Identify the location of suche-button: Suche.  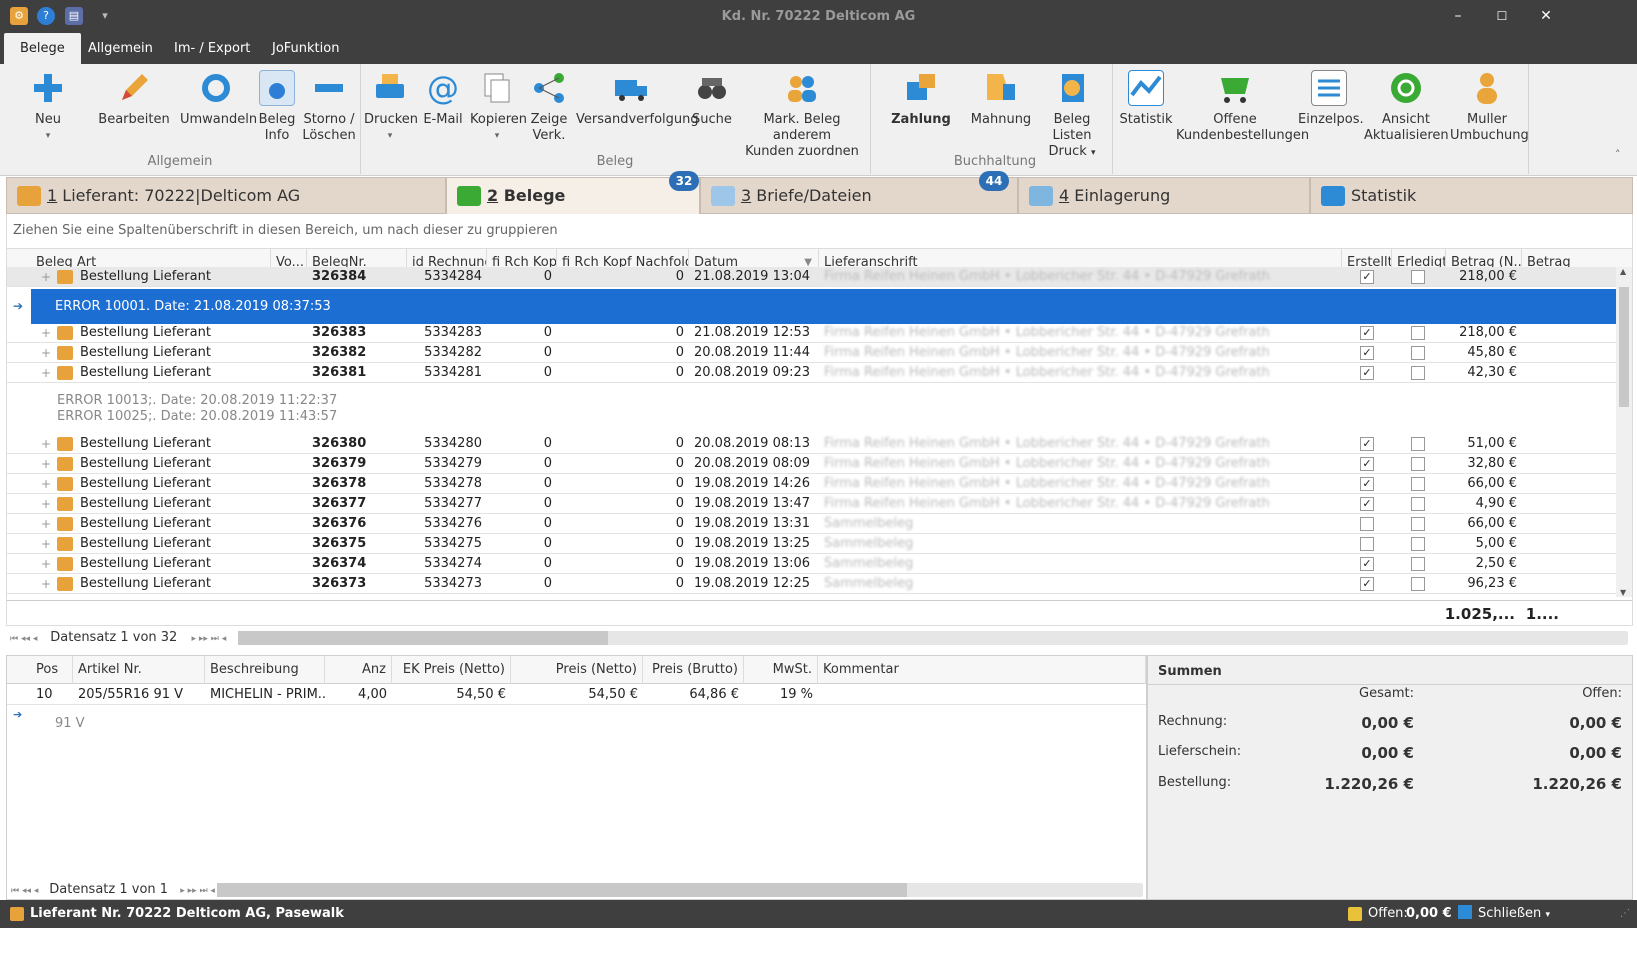
(712, 99).